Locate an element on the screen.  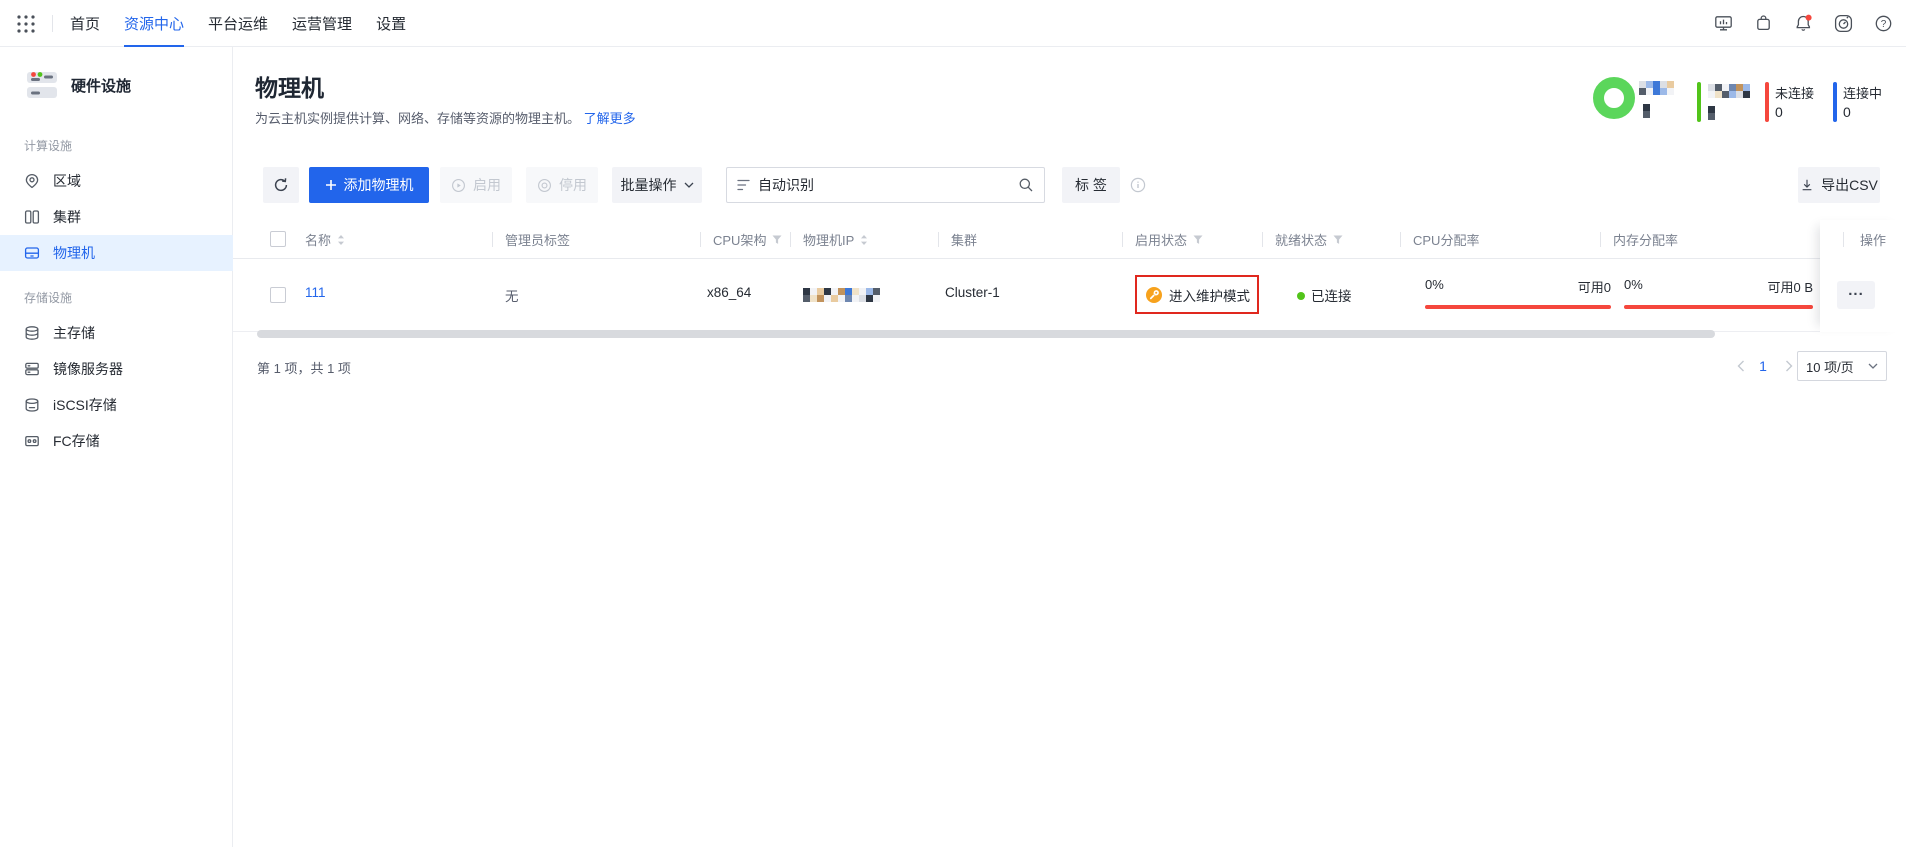
column-header-mem-alloc: 内存分配率 is located at coordinates (1645, 239).